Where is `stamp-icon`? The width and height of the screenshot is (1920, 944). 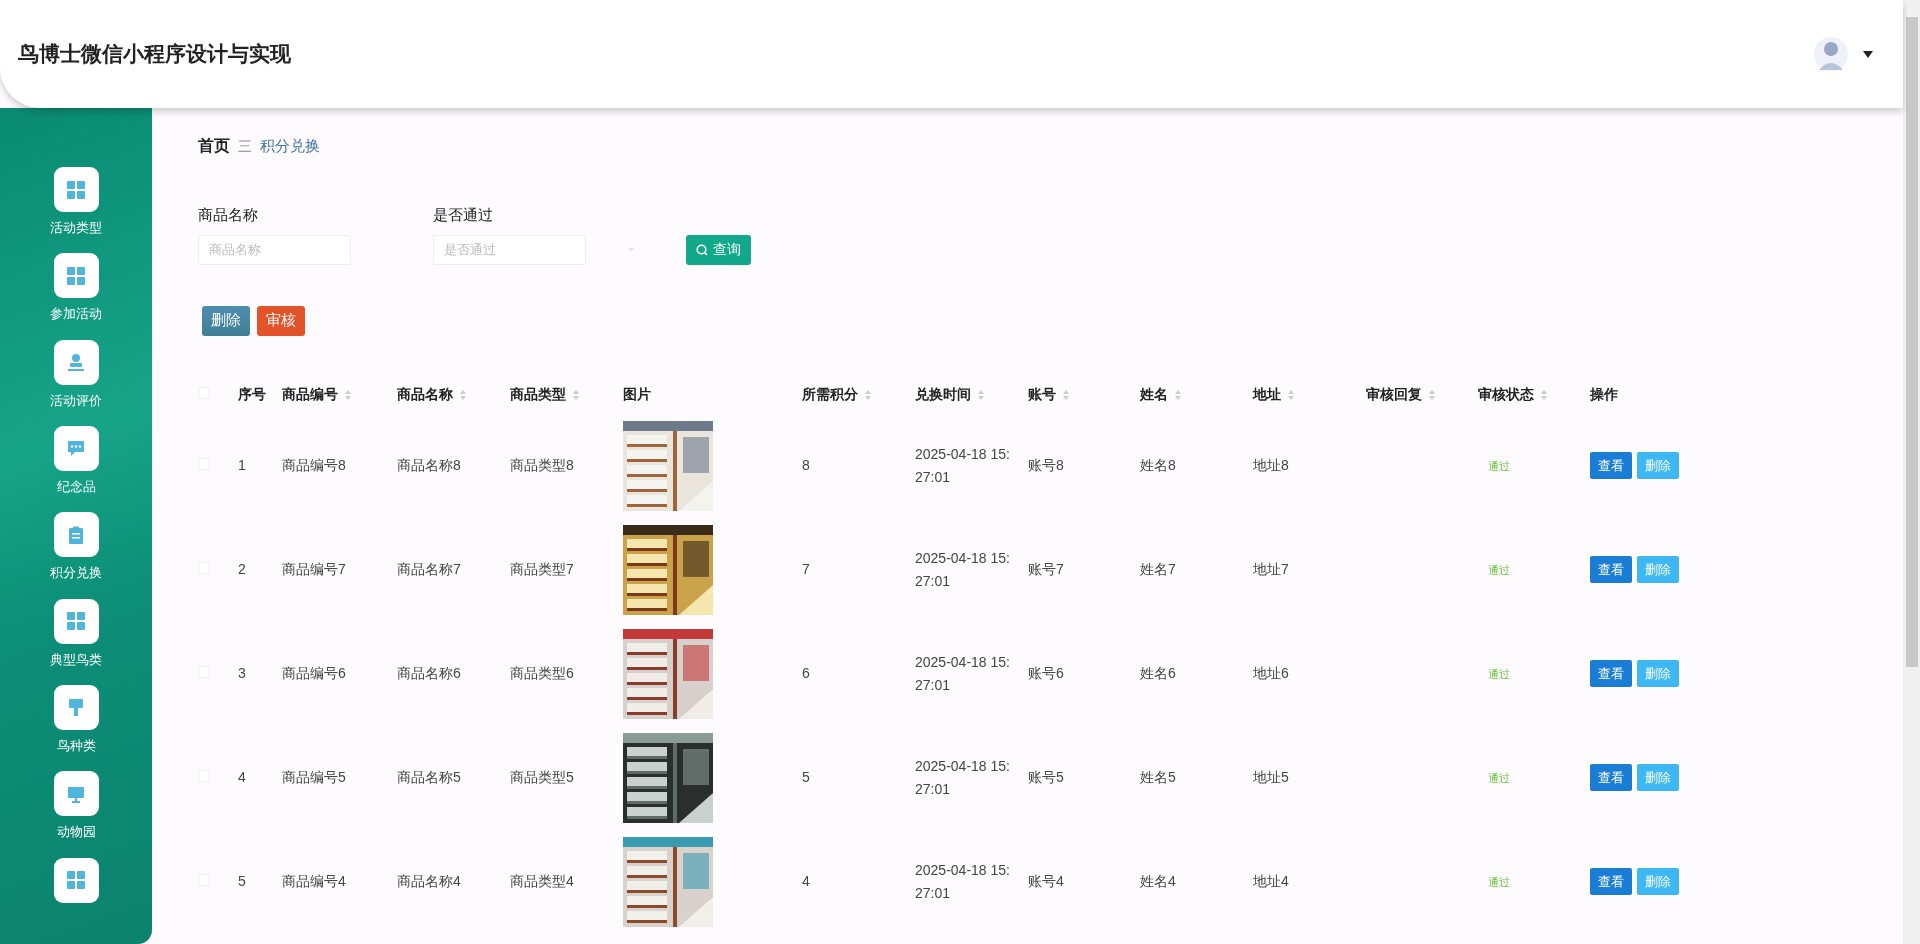
stamp-icon is located at coordinates (76, 362).